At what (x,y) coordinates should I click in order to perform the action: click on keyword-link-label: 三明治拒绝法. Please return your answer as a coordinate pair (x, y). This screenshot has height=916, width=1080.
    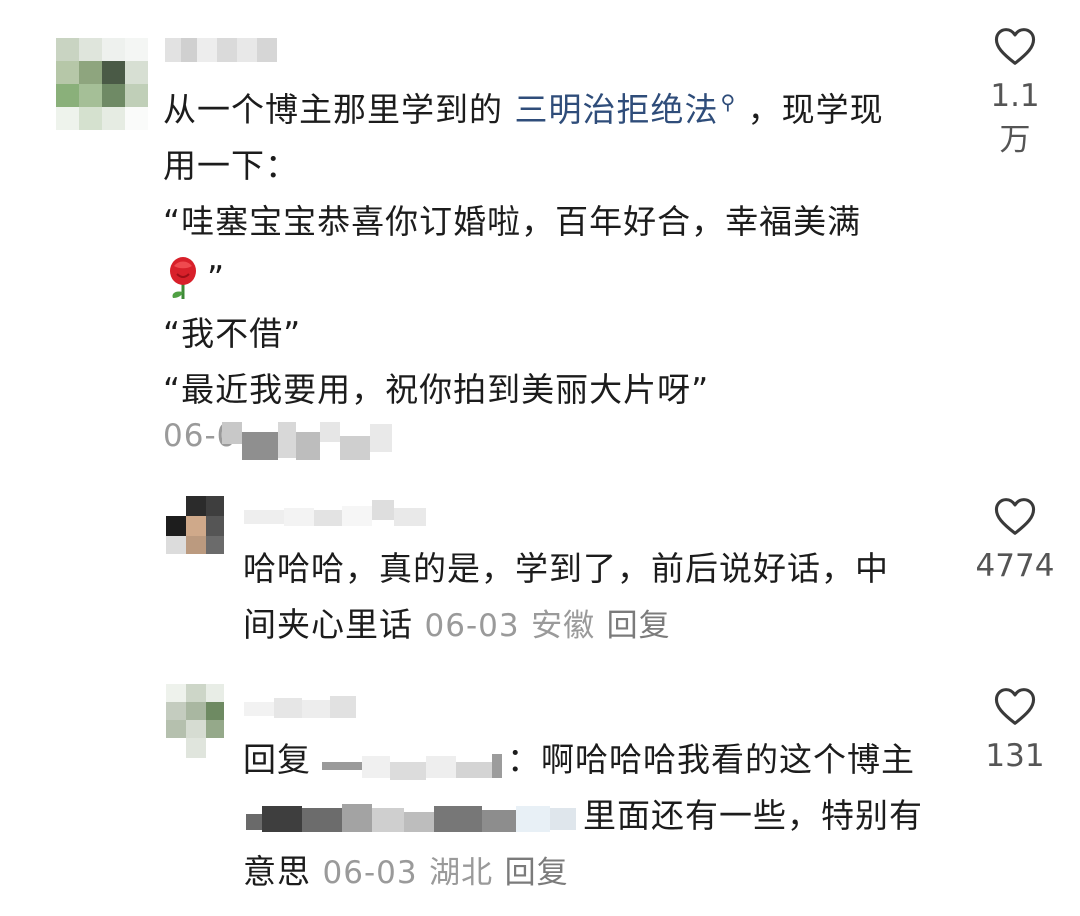
    Looking at the image, I should click on (616, 109).